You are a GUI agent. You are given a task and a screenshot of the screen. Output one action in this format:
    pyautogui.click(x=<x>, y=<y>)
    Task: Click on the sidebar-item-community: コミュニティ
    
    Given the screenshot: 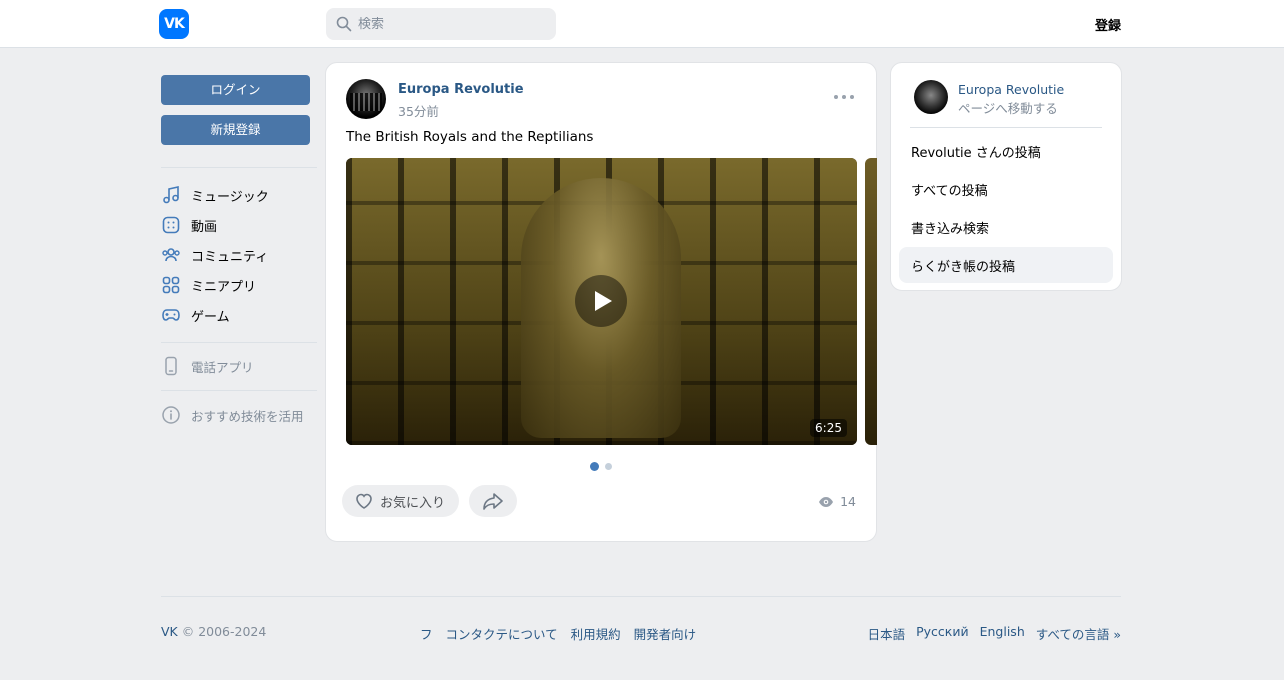 What is the action you would take?
    pyautogui.click(x=239, y=255)
    